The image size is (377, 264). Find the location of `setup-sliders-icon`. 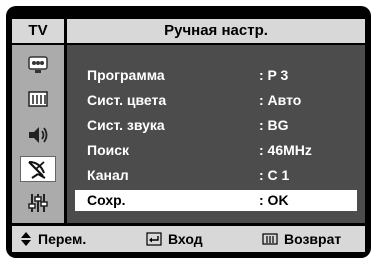

setup-sliders-icon is located at coordinates (38, 203).